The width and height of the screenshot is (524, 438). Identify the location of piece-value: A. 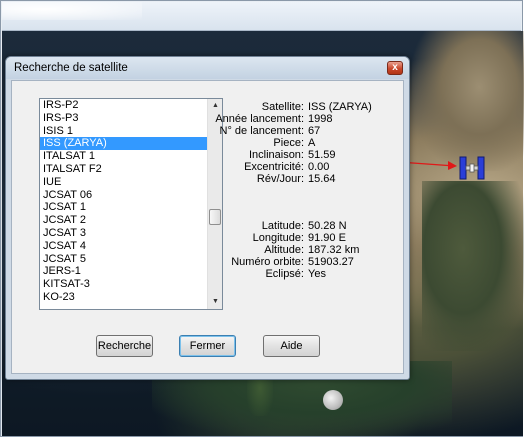
(312, 143).